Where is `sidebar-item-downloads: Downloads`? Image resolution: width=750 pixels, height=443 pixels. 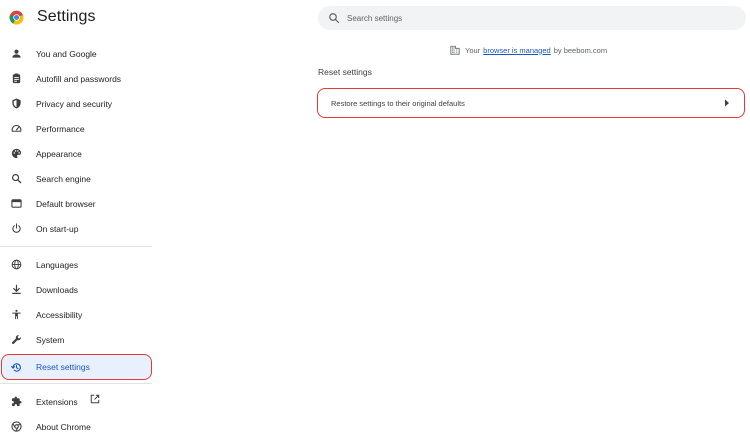 sidebar-item-downloads: Downloads is located at coordinates (76, 289).